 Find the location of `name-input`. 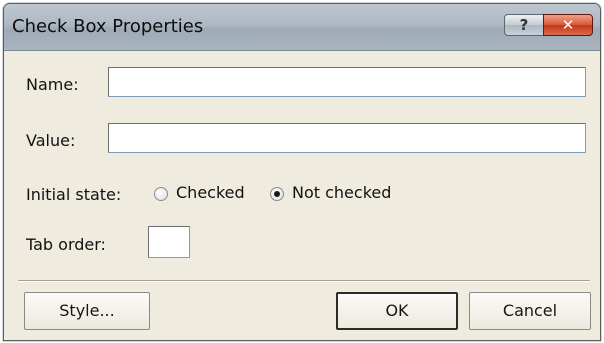

name-input is located at coordinates (347, 82).